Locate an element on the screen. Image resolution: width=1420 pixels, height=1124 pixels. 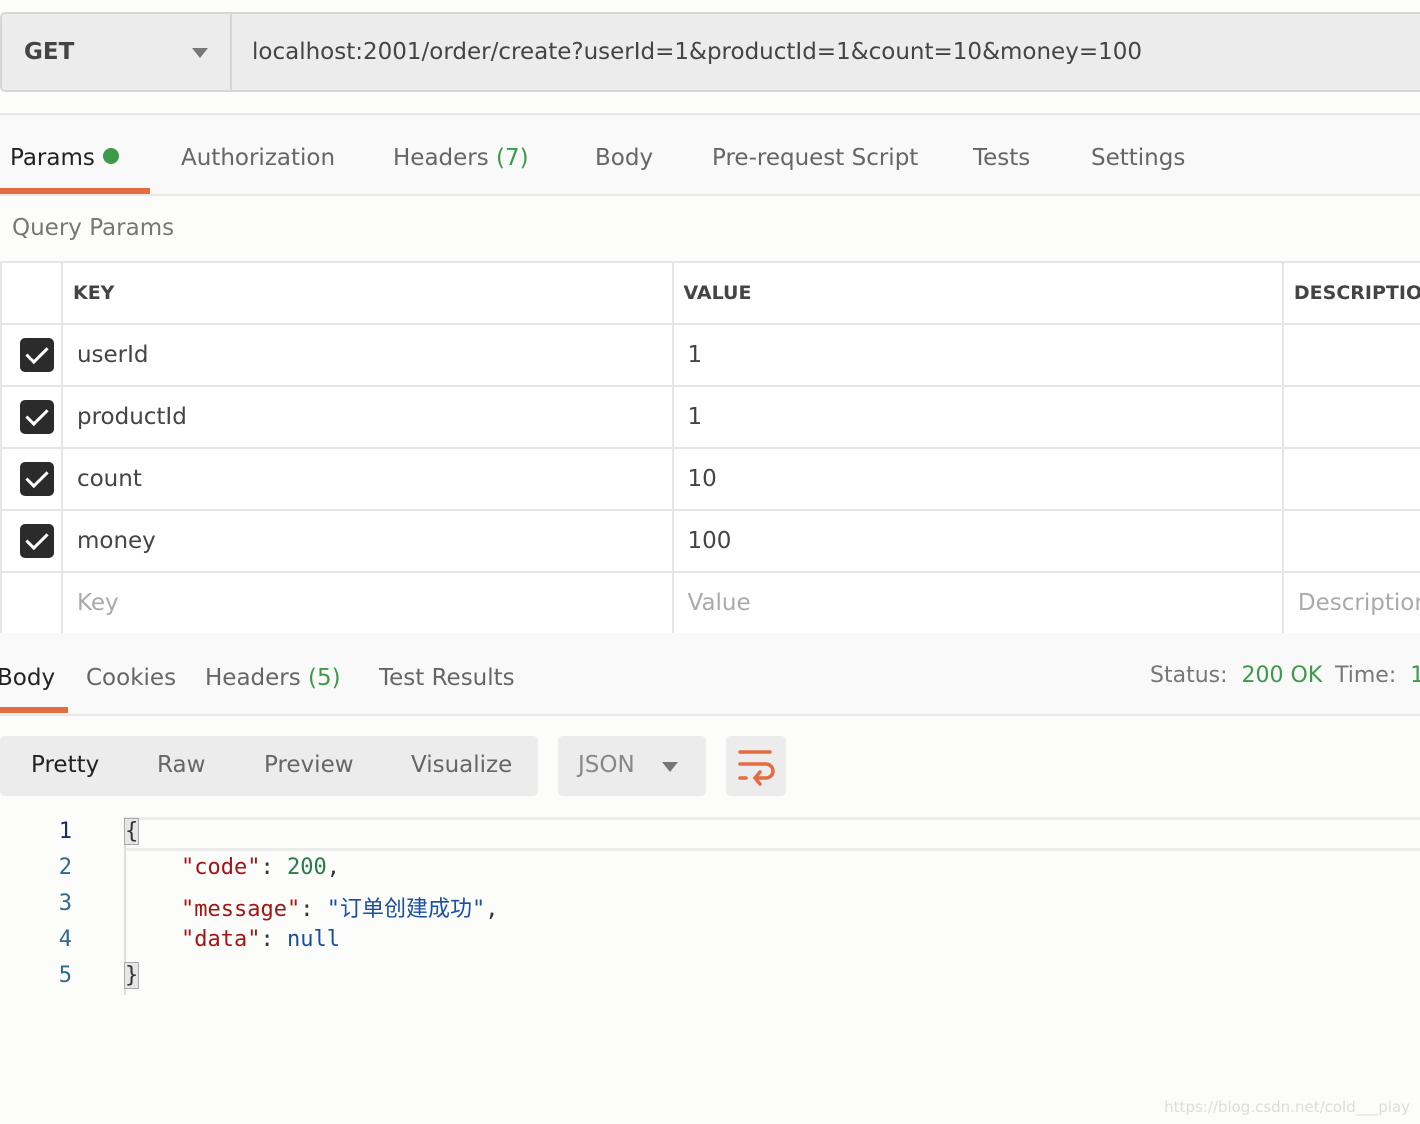
mode-pretty: Pretty is located at coordinates (65, 765).